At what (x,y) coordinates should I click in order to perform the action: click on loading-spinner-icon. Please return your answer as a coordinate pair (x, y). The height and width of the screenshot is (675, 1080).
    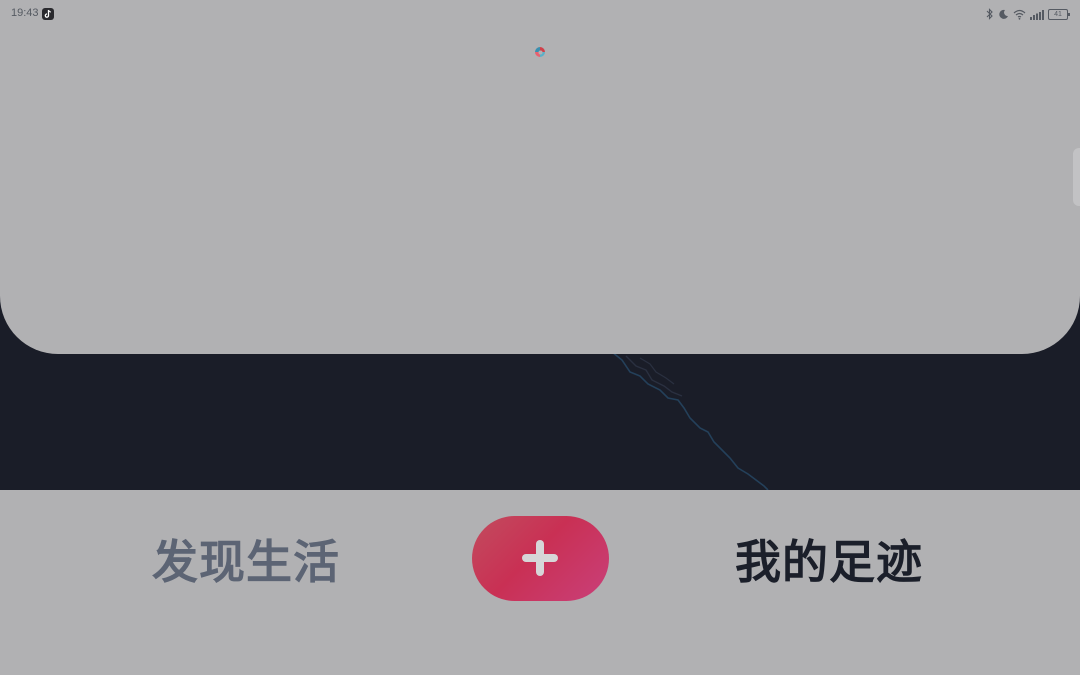
    Looking at the image, I should click on (540, 50).